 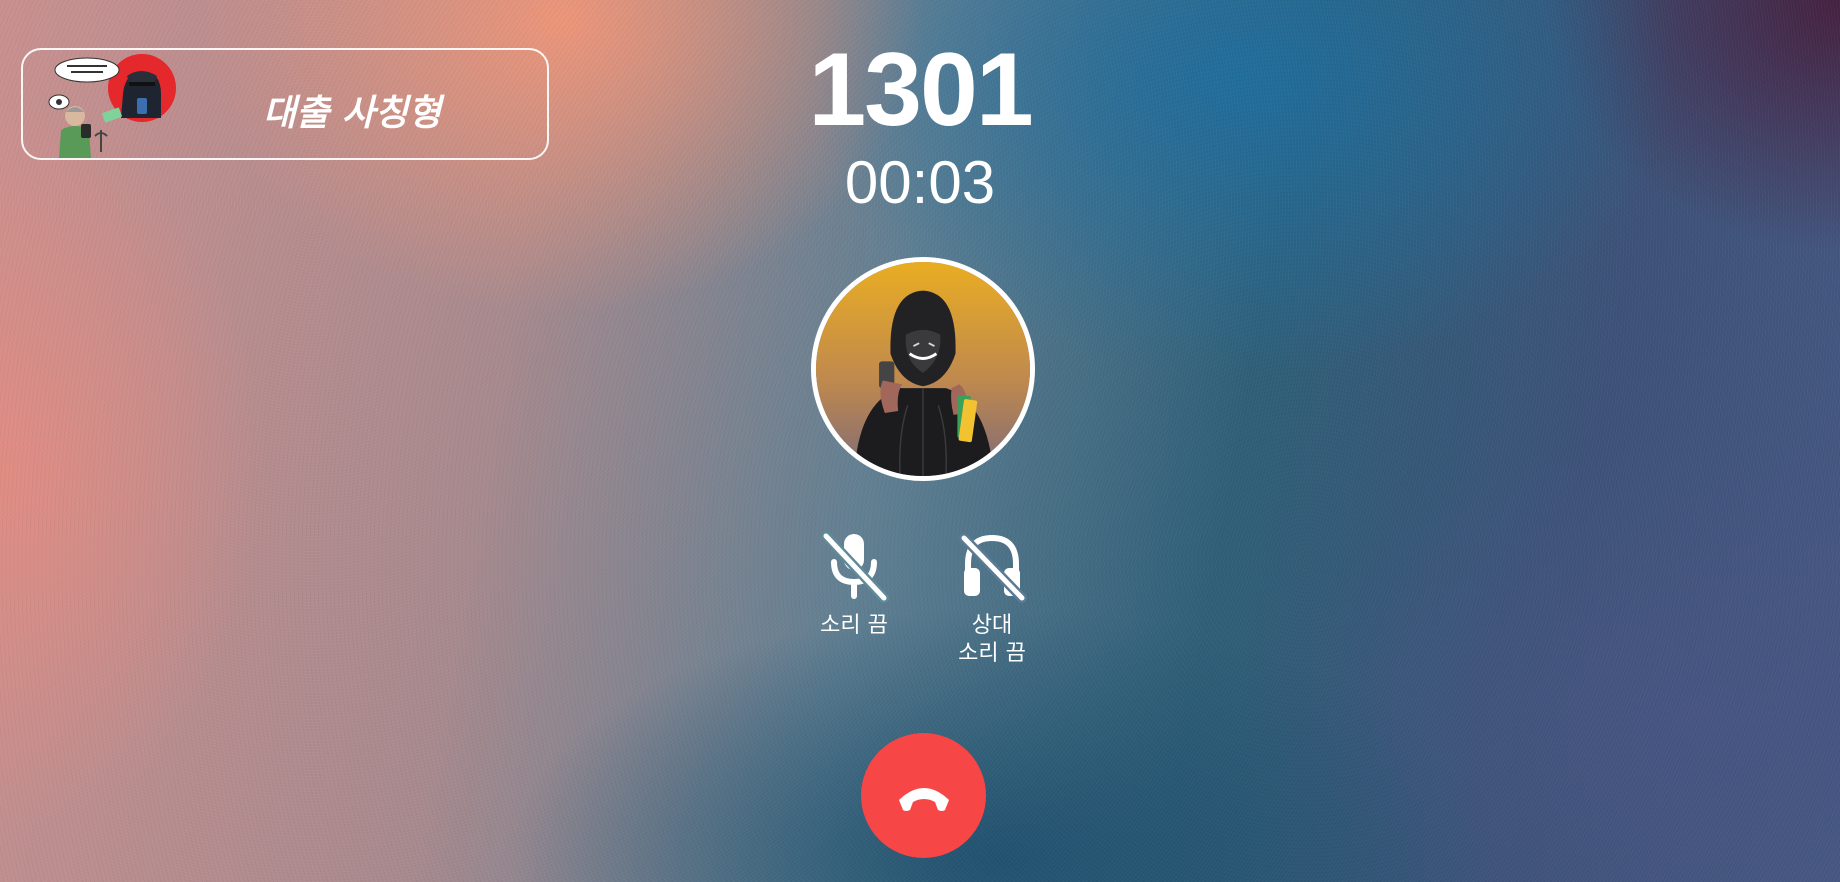 I want to click on caller-avatar, so click(x=923, y=369).